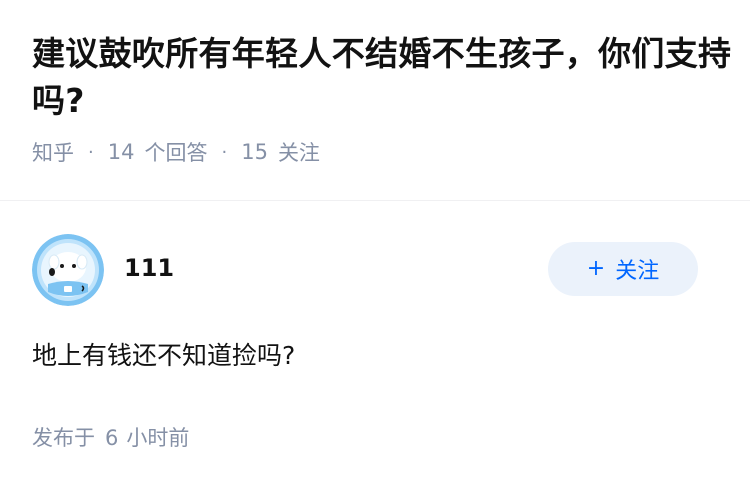  What do you see at coordinates (375, 200) in the screenshot?
I see `section-divider` at bounding box center [375, 200].